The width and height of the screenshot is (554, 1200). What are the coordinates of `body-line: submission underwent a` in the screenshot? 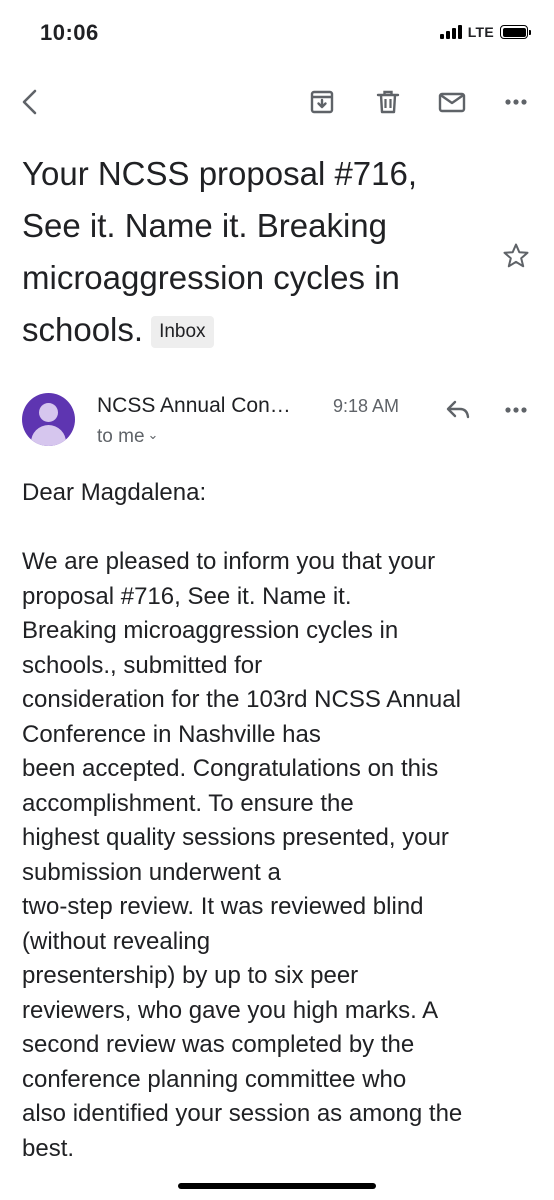 It's located at (151, 872).